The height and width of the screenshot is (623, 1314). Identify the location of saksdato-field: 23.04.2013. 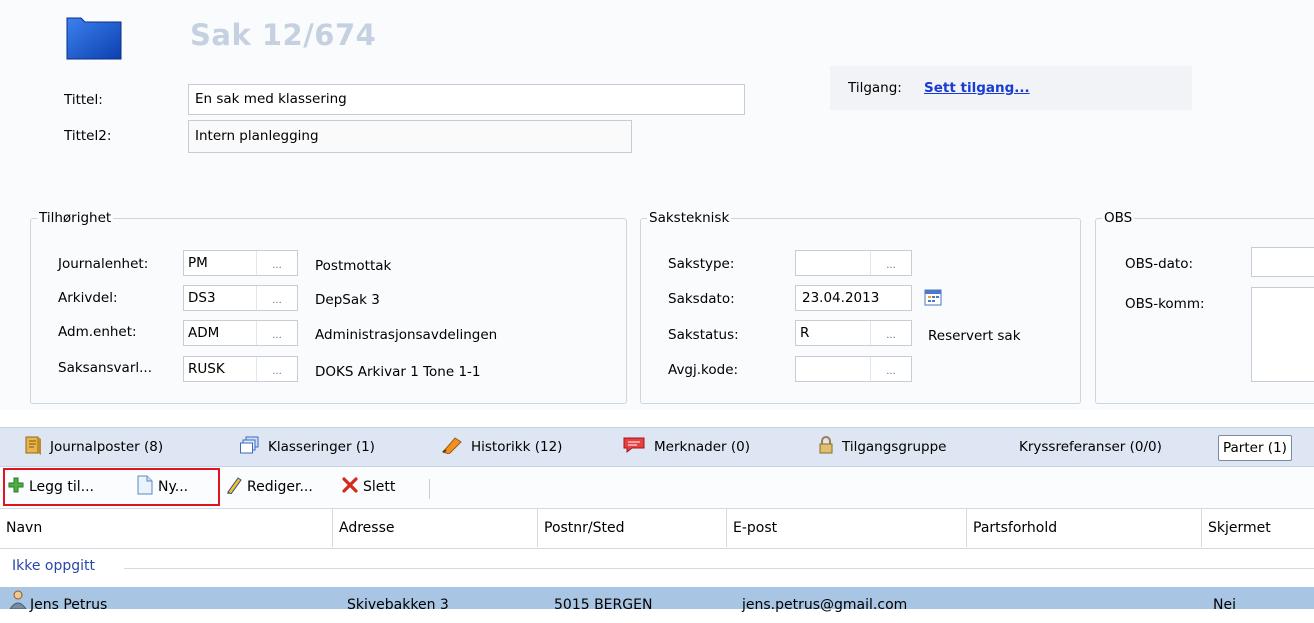
(853, 298).